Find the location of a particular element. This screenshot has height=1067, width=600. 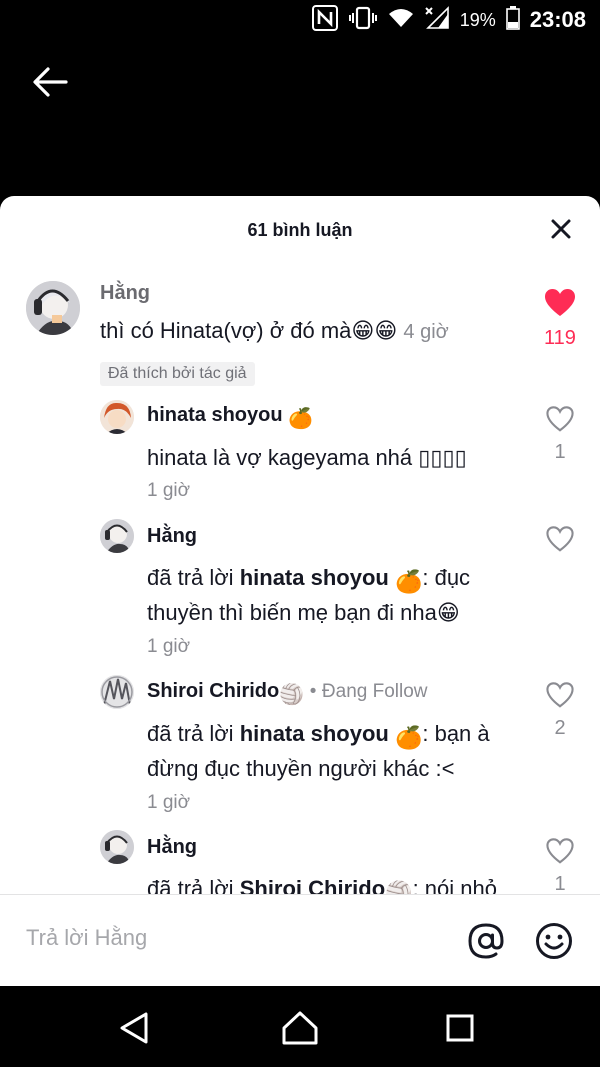

smiley-icon is located at coordinates (554, 941).